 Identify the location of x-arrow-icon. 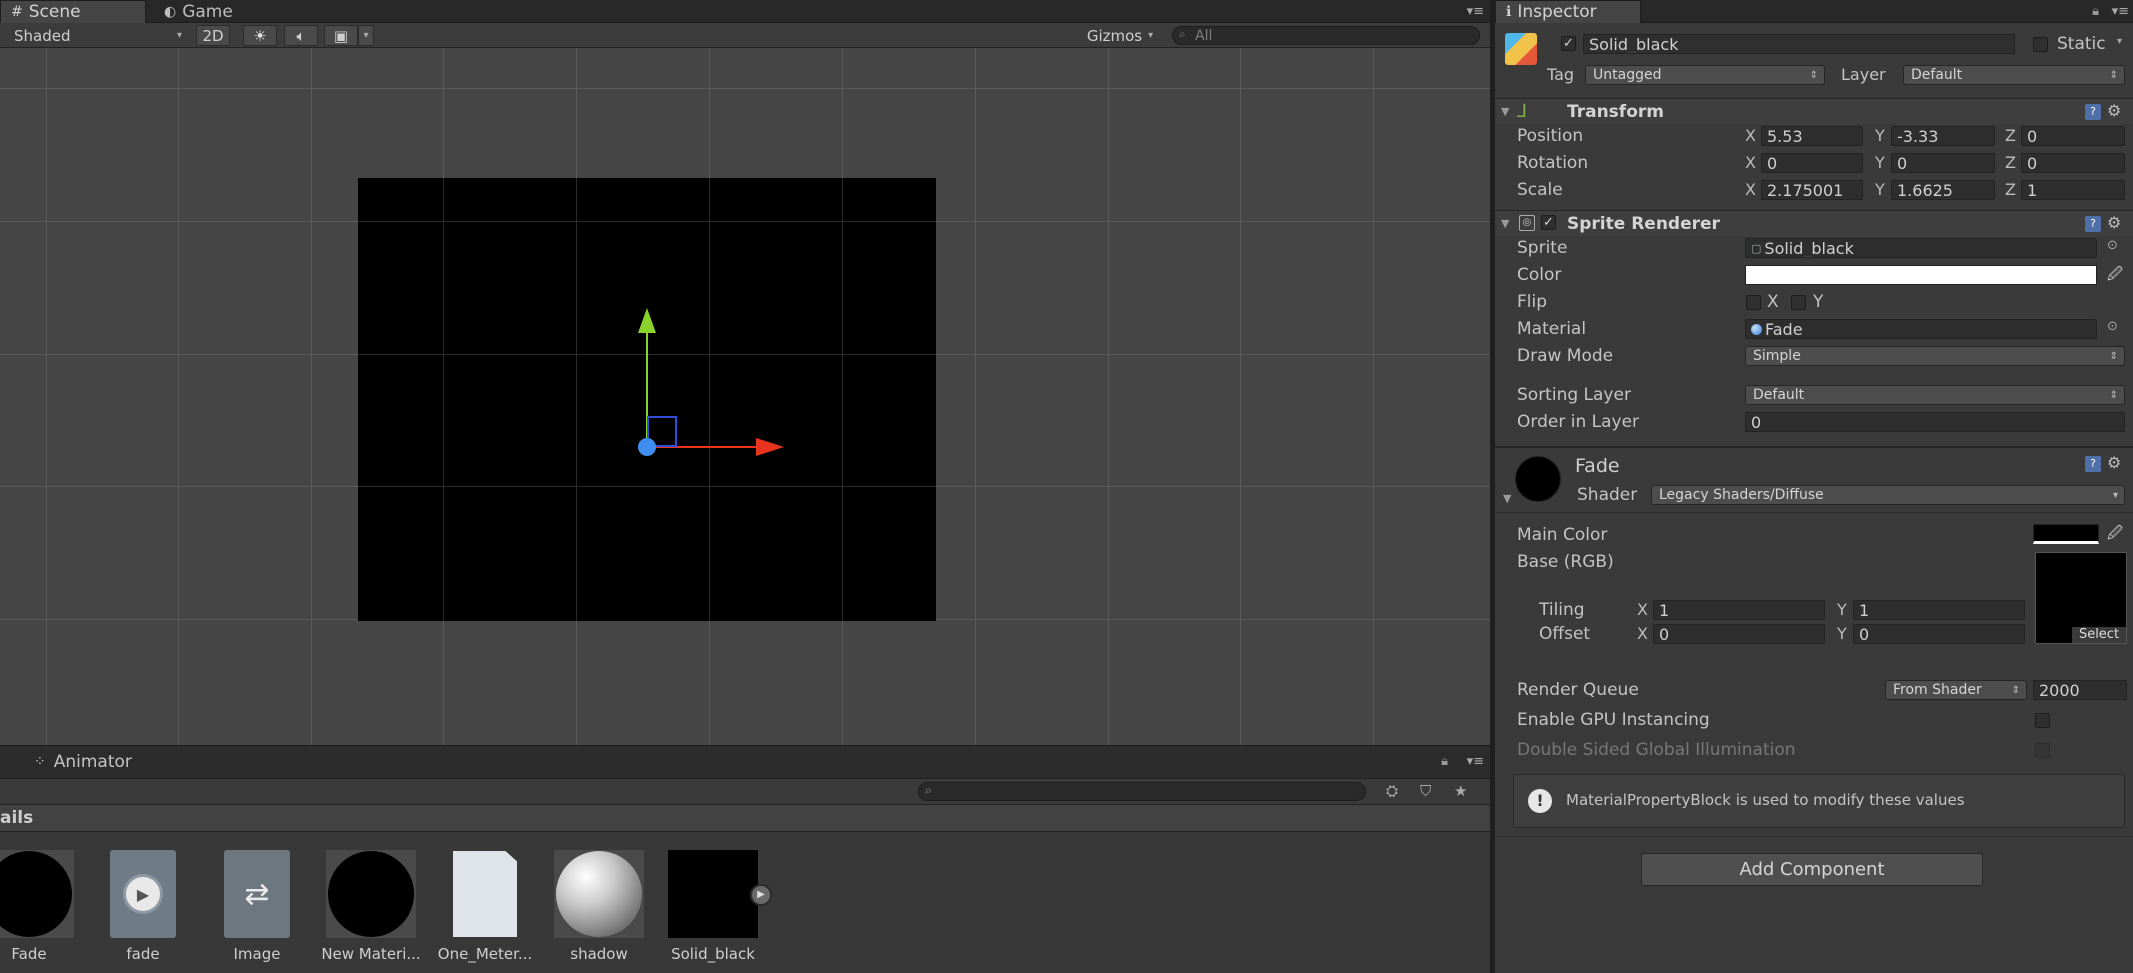
(770, 447).